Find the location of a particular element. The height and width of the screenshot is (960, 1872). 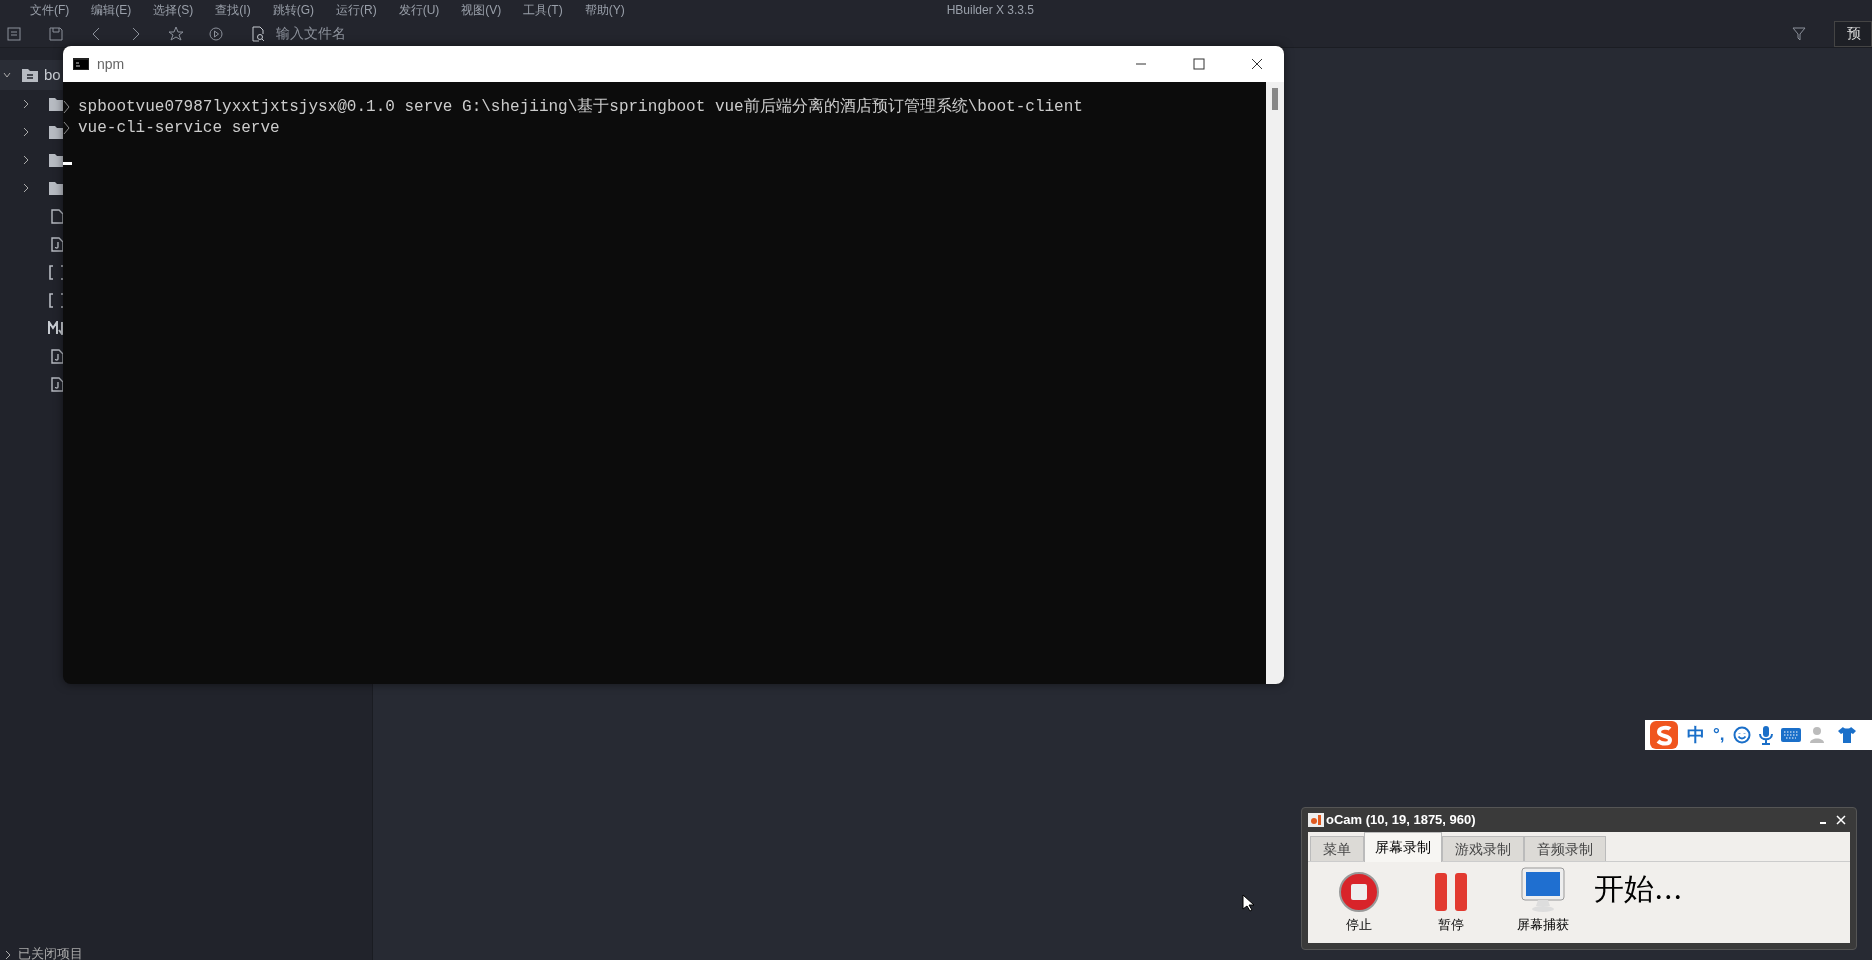

markdown-icon is located at coordinates (57, 328).